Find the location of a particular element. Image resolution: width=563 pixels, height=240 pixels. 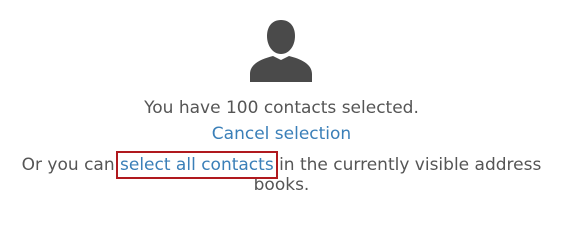

selection-summary: You have 100 contacts selected. is located at coordinates (281, 108).